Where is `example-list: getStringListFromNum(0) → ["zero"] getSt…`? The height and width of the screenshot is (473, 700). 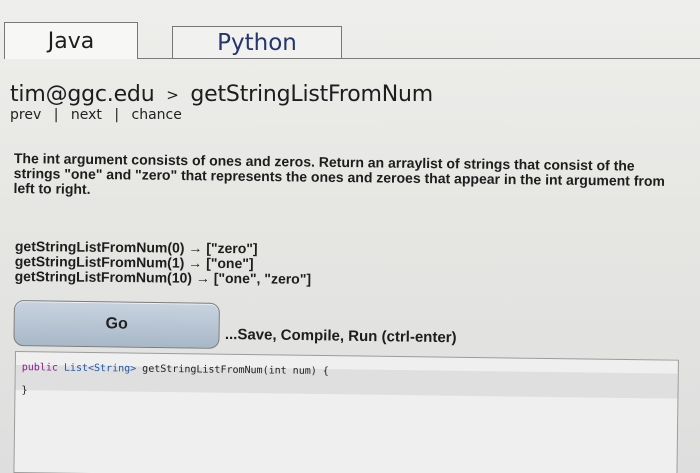
example-list: getStringListFromNum(0) → ["zero"] getSt… is located at coordinates (163, 262).